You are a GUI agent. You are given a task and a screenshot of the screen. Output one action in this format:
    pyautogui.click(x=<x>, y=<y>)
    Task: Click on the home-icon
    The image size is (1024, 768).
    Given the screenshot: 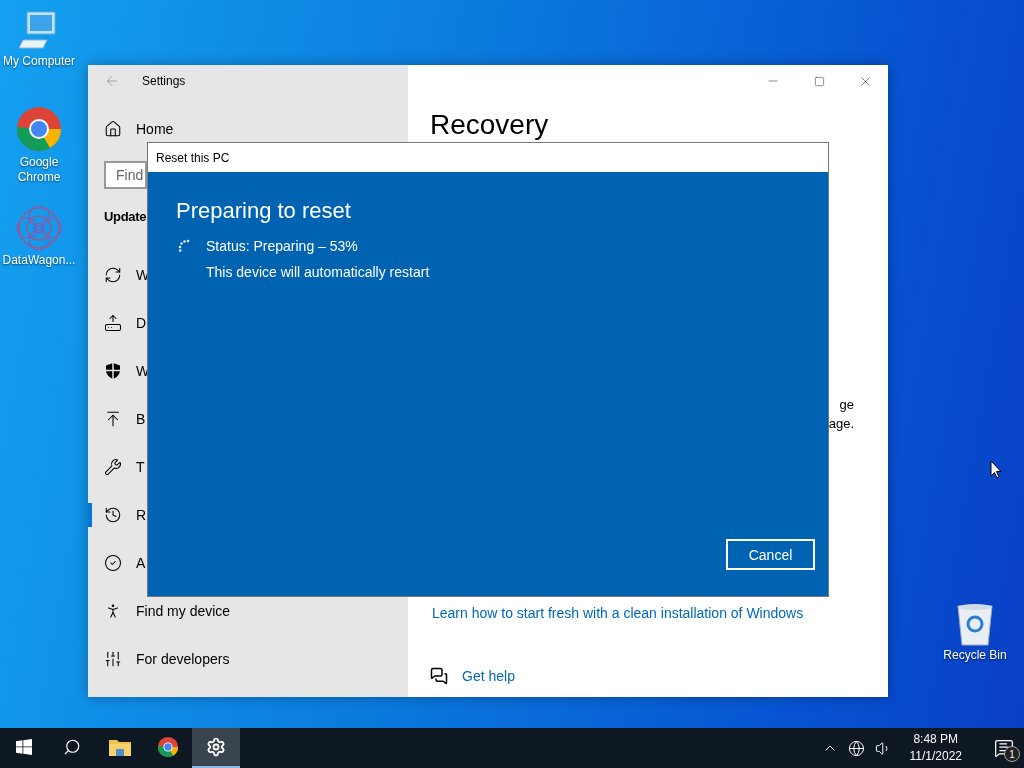 What is the action you would take?
    pyautogui.click(x=113, y=129)
    